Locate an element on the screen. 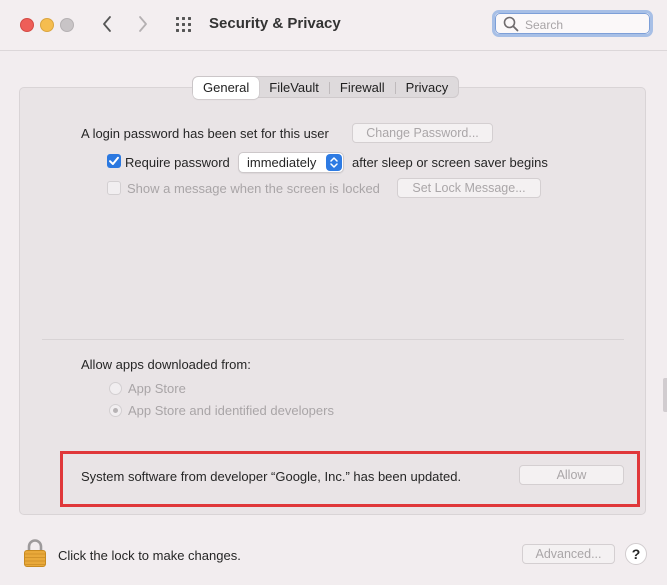 This screenshot has width=667, height=585. window-title: Security & Privacy is located at coordinates (275, 23).